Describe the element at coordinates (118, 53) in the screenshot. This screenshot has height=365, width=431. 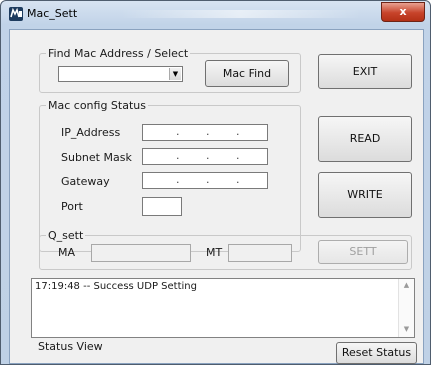
I see `find-mac-legend: Find Mac Address / Select` at that location.